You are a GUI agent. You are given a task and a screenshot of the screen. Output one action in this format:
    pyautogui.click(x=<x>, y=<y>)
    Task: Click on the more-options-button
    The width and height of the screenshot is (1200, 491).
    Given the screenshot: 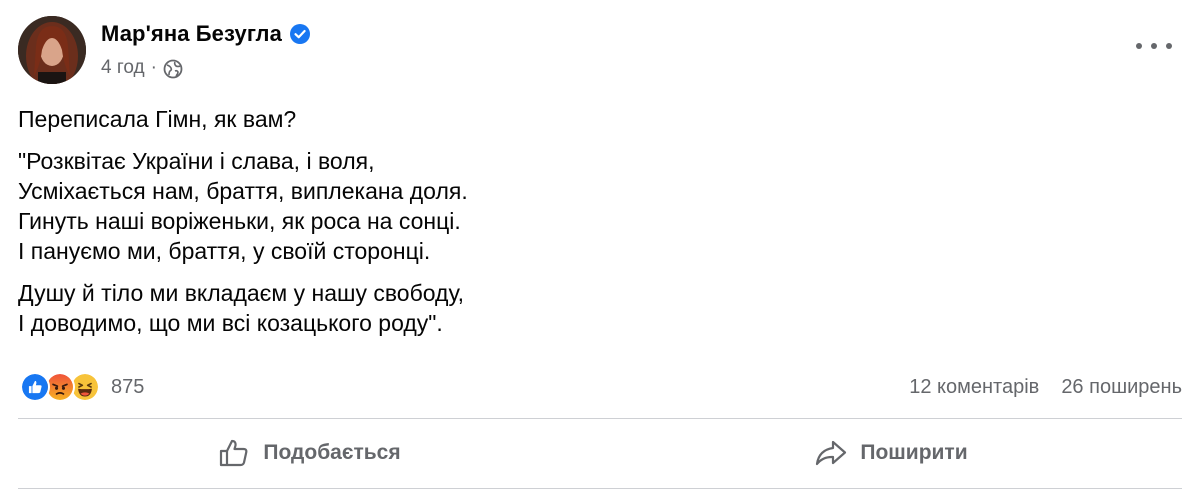 What is the action you would take?
    pyautogui.click(x=1154, y=46)
    